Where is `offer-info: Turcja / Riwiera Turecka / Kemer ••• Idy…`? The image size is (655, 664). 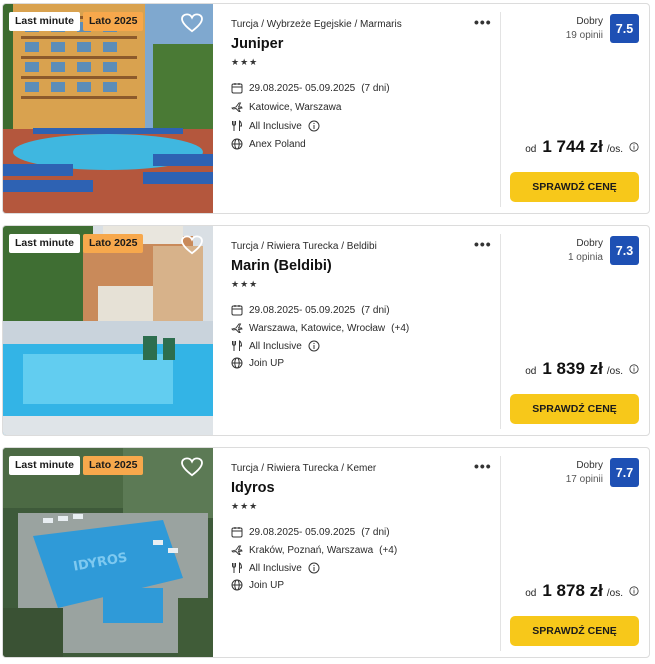
offer-info: Turcja / Riwiera Turecka / Kemer ••• Idy… is located at coordinates (365, 552).